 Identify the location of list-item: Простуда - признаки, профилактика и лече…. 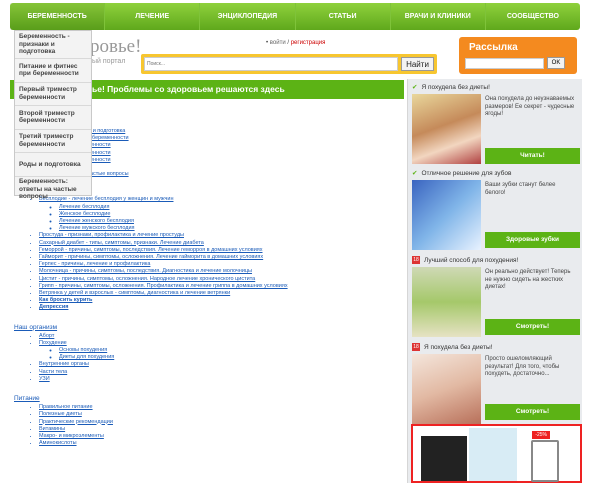
(220, 235).